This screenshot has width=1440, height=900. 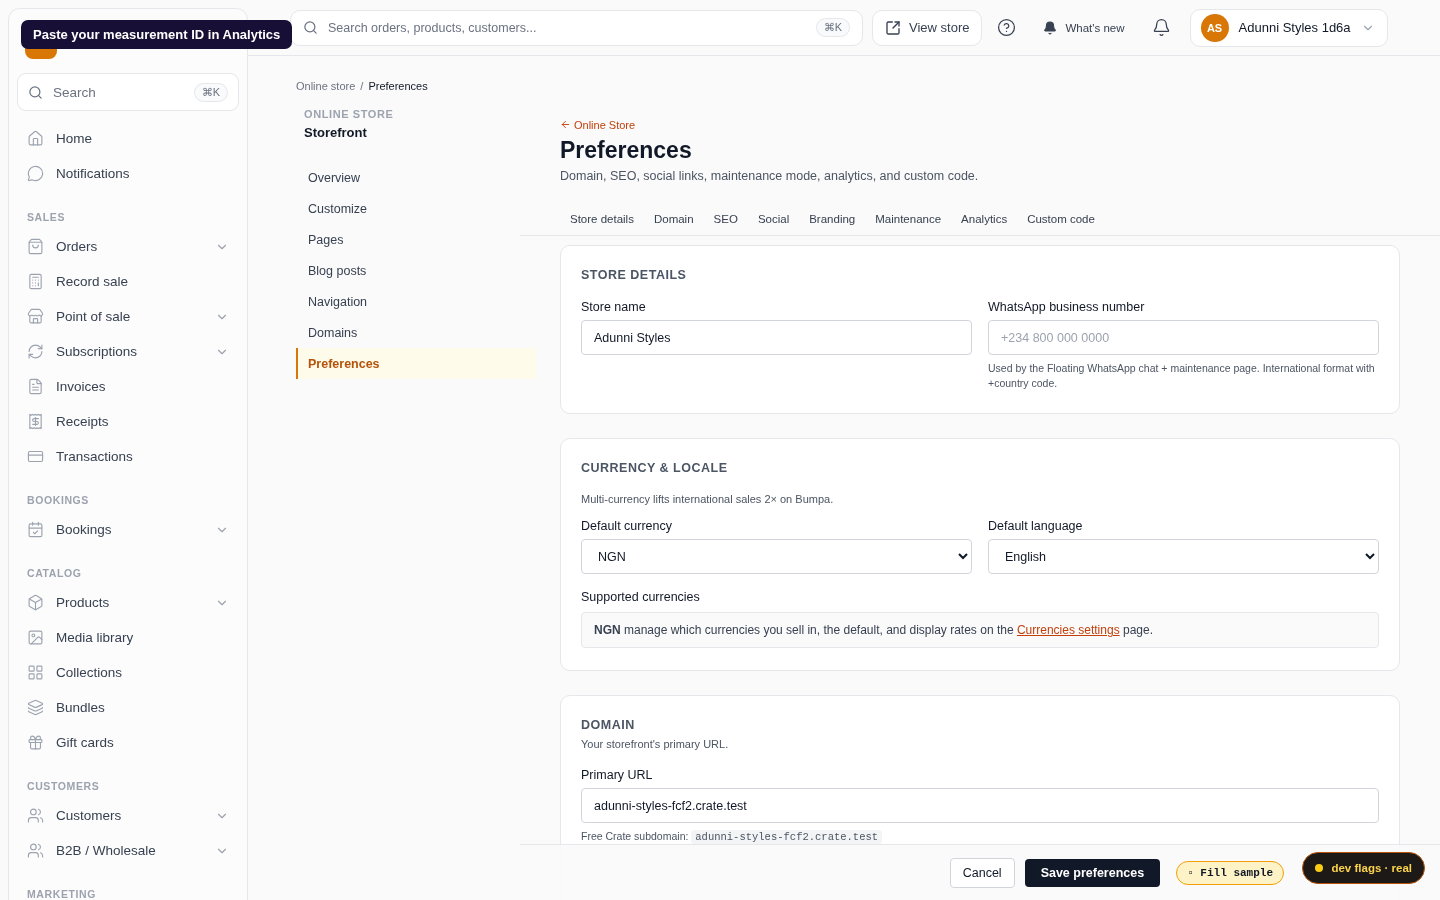 What do you see at coordinates (416, 208) in the screenshot?
I see `subnav-item: Customize` at bounding box center [416, 208].